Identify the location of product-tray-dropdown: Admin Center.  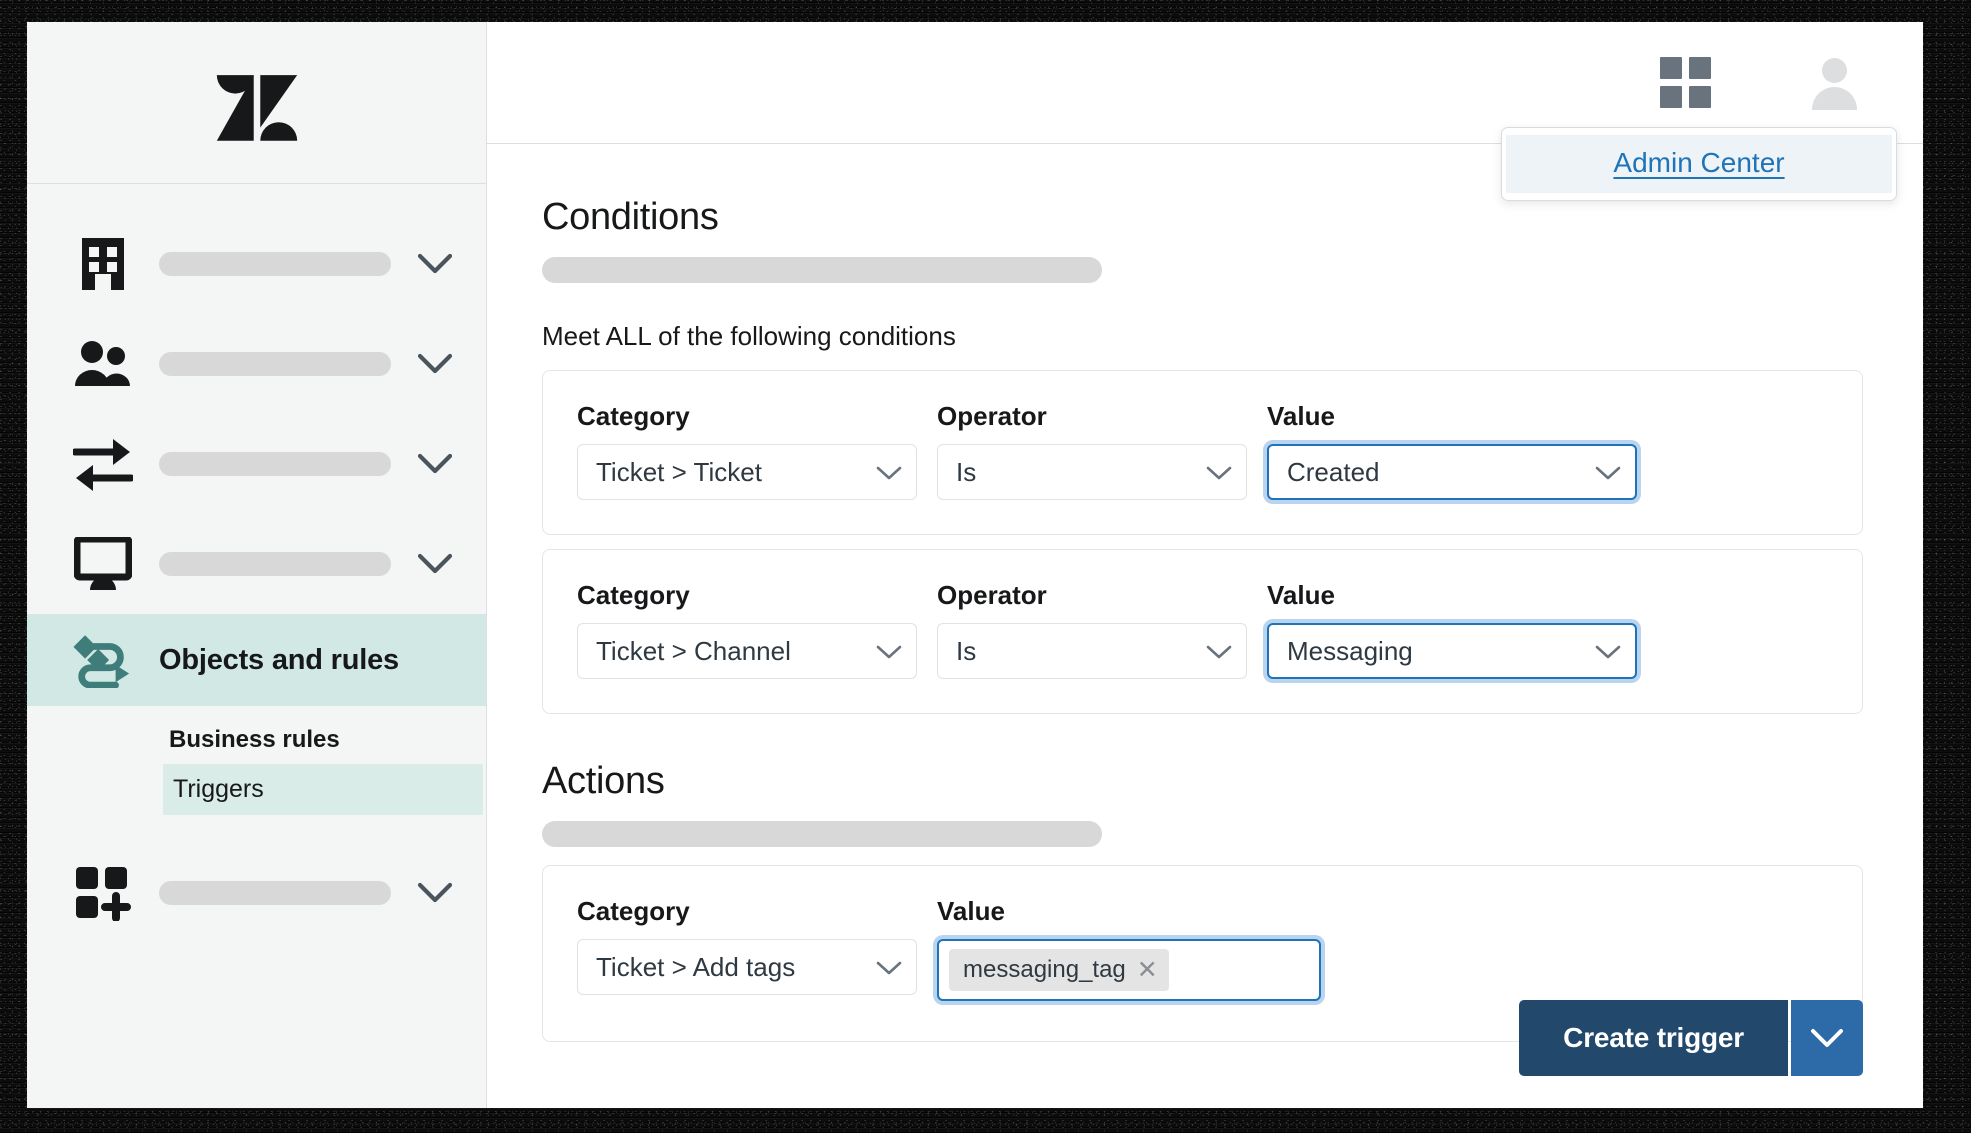
(1699, 164).